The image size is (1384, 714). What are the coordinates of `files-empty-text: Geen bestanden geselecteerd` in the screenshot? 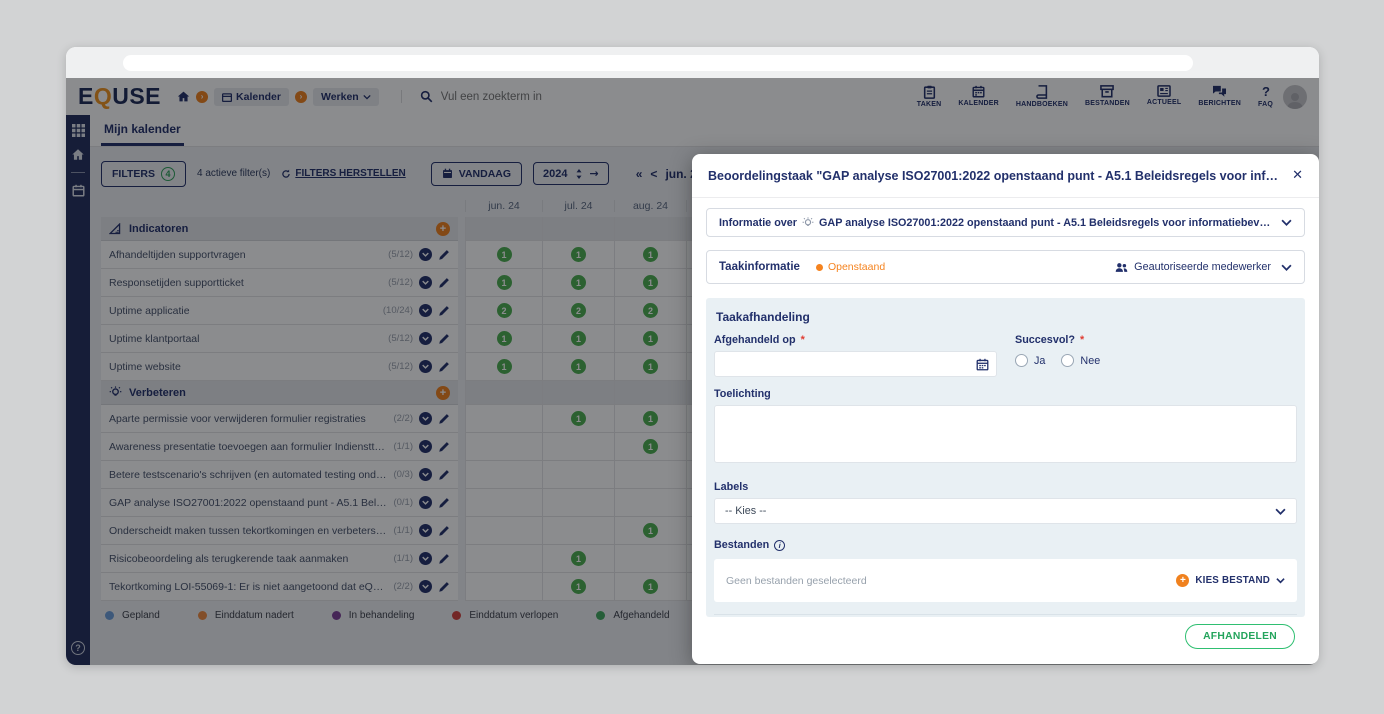 It's located at (796, 580).